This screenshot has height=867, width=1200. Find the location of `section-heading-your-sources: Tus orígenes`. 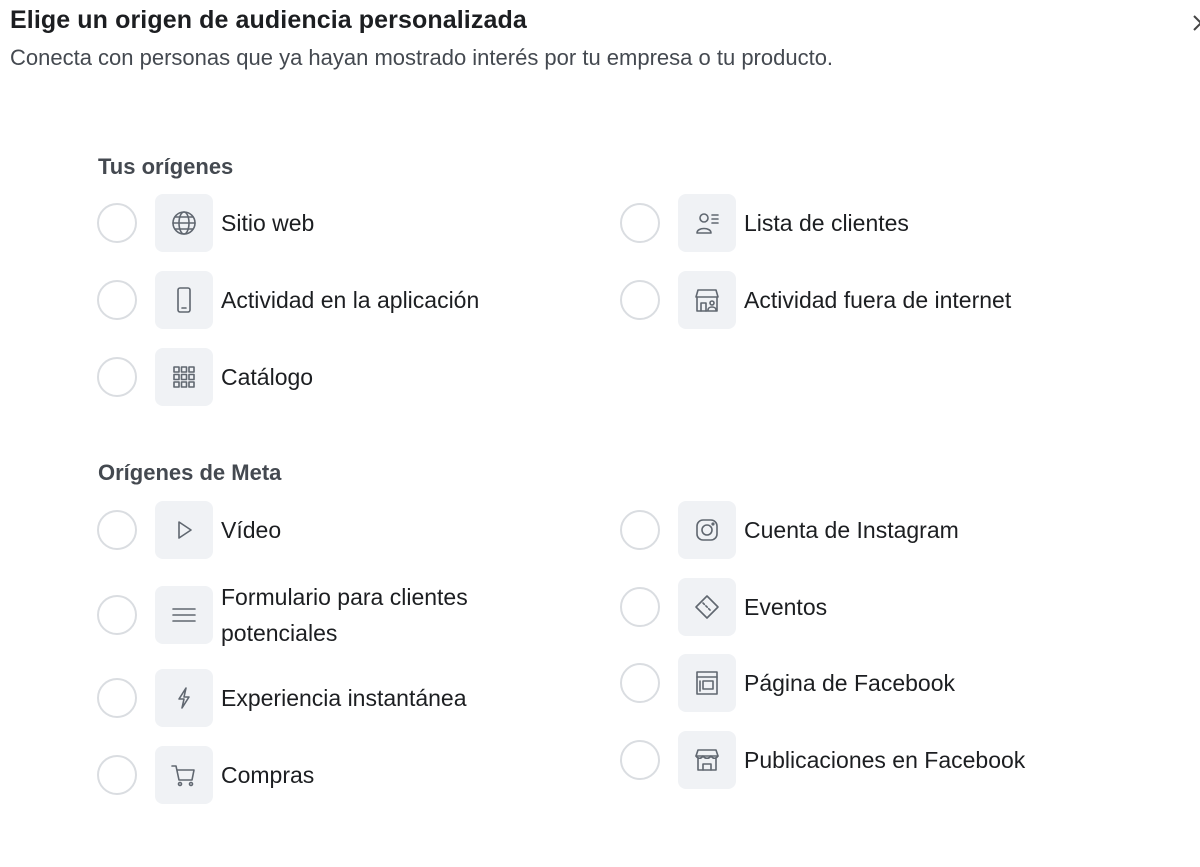

section-heading-your-sources: Tus orígenes is located at coordinates (166, 166).